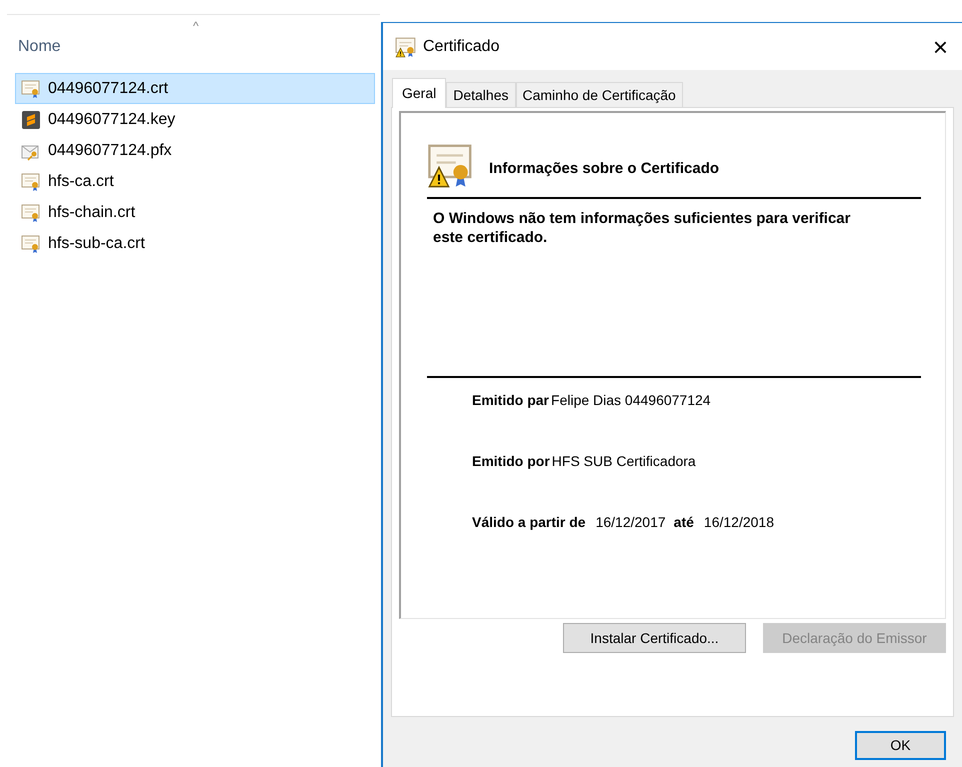  I want to click on field-value: 16/12/2018, so click(739, 522).